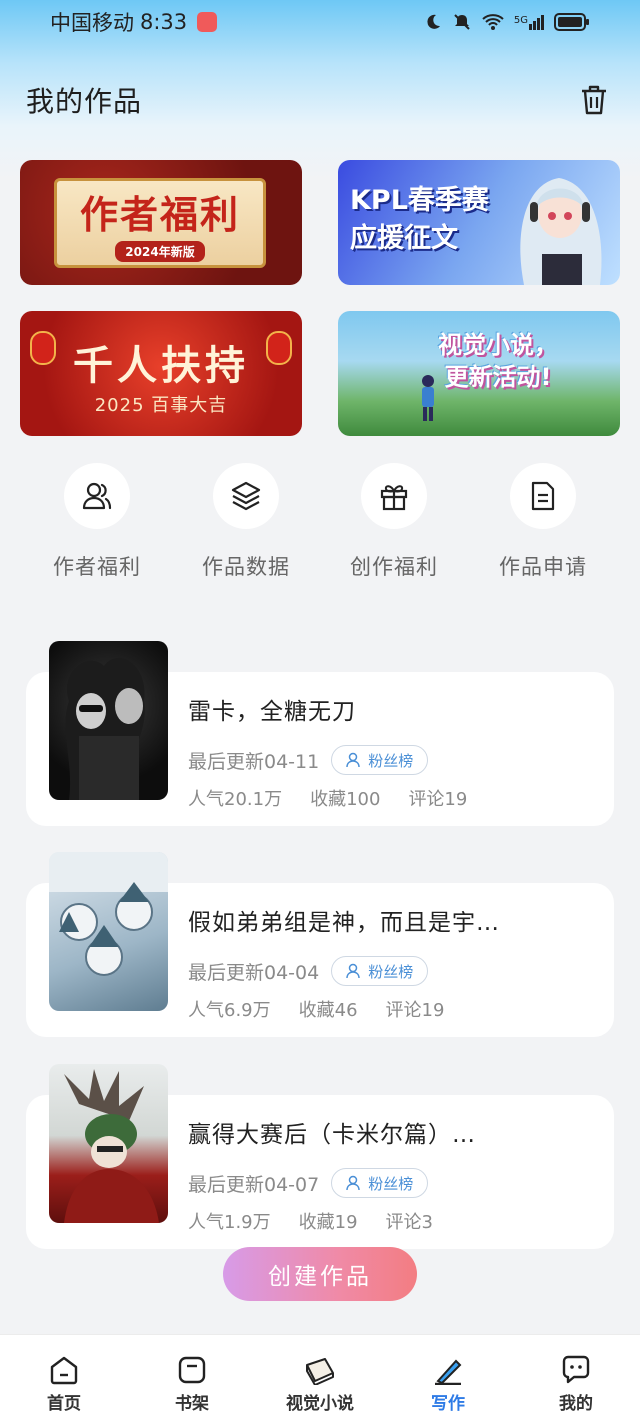 Image resolution: width=640 pixels, height=1422 pixels. Describe the element at coordinates (479, 373) in the screenshot. I see `banner-visual-novel-event: 视觉小说， 更新活动!` at that location.